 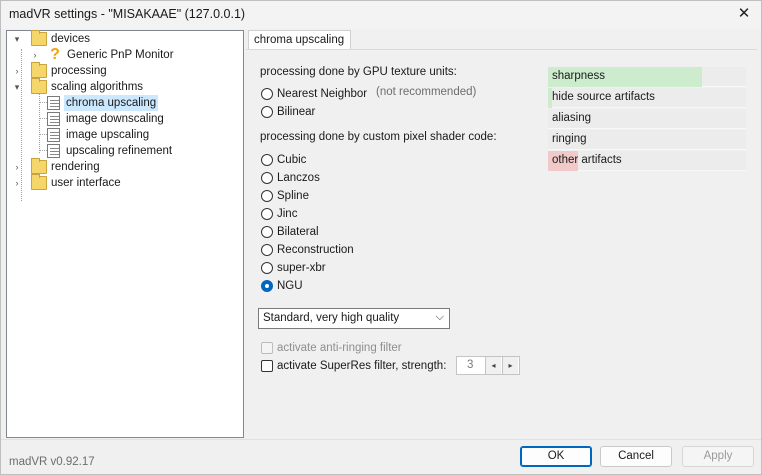 What do you see at coordinates (587, 160) in the screenshot?
I see `meter-label: other artifacts` at bounding box center [587, 160].